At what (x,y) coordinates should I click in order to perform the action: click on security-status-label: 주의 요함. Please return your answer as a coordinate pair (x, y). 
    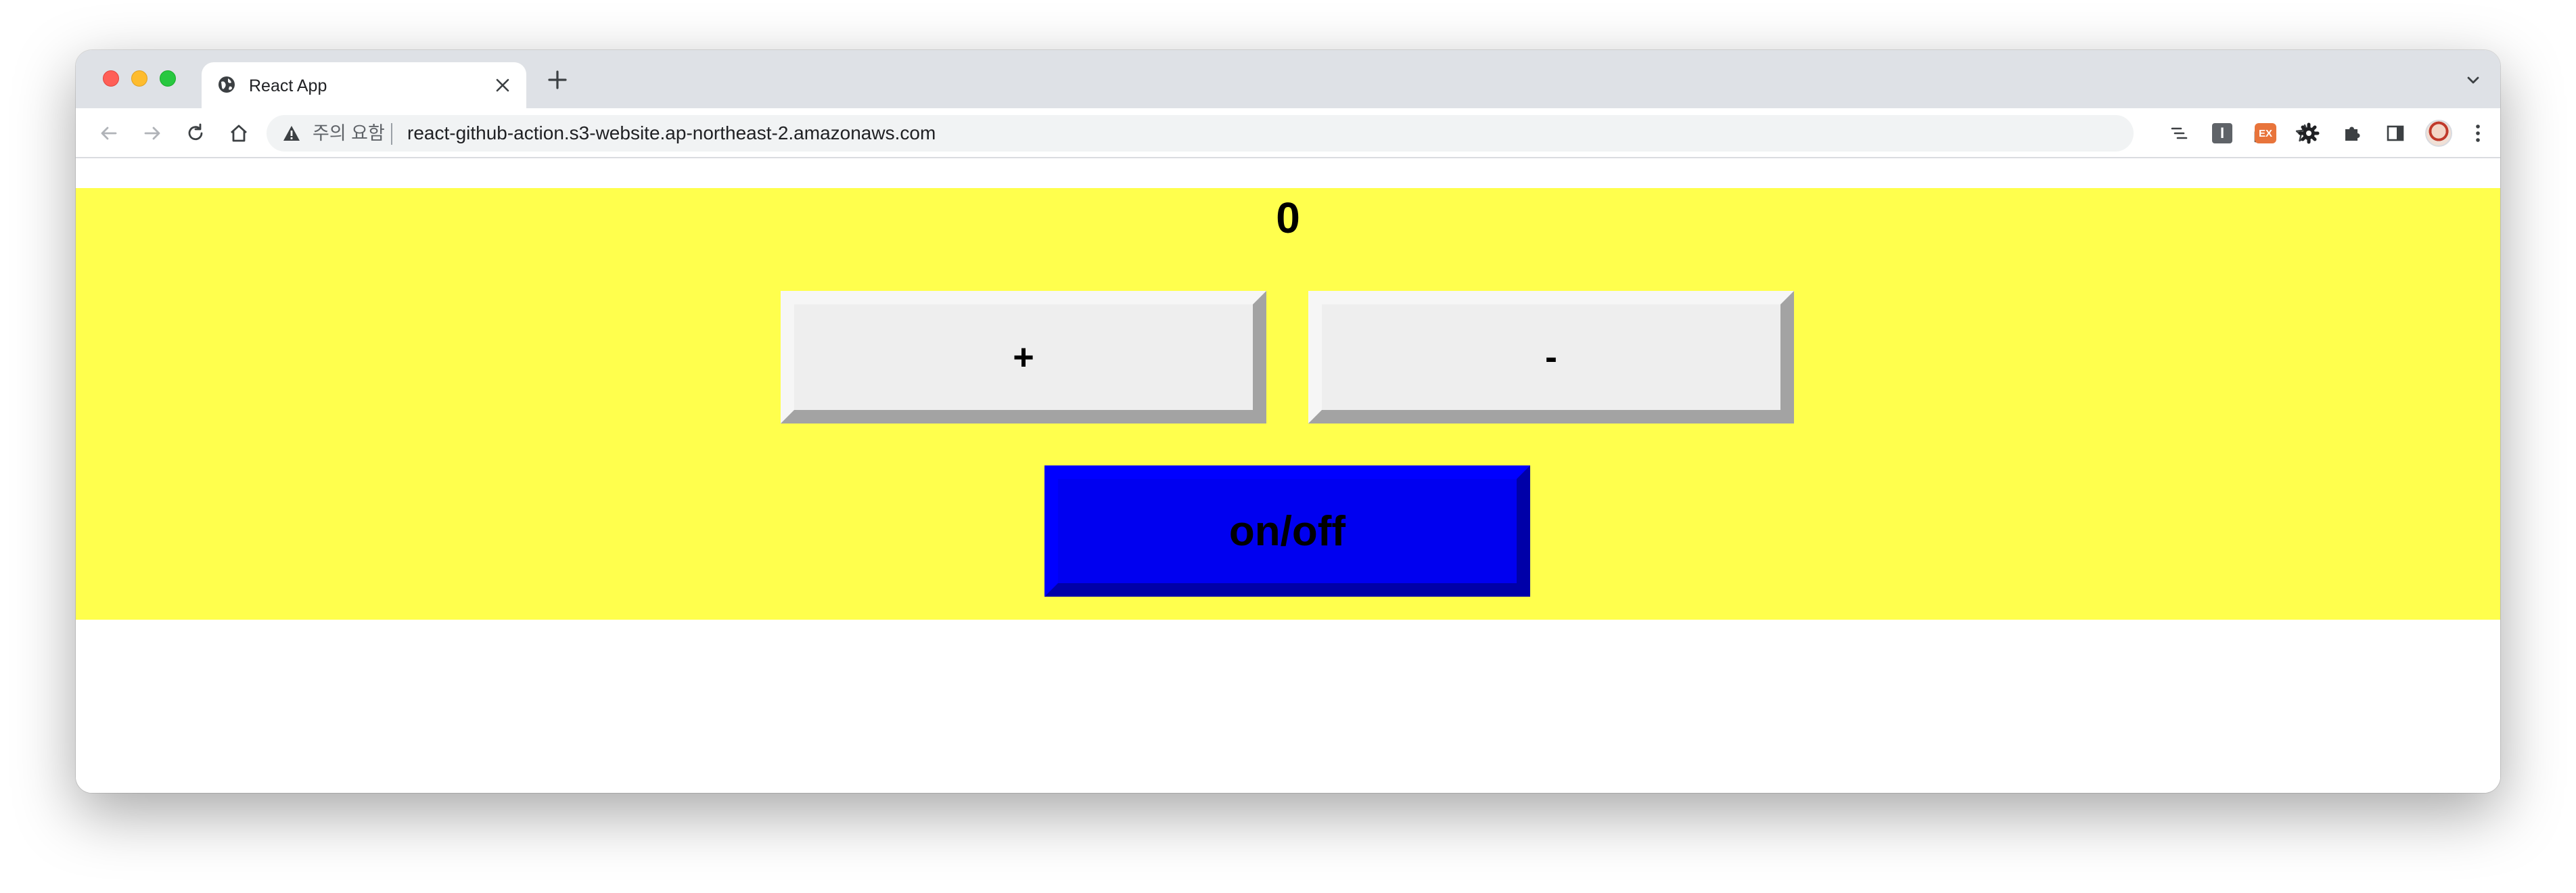
    Looking at the image, I should click on (349, 133).